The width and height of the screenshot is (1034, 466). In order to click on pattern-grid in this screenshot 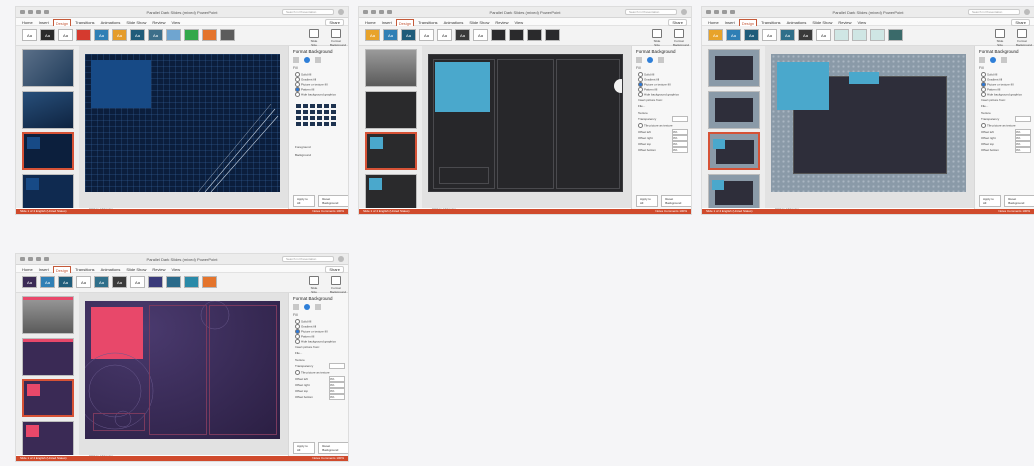, I will do `click(316, 115)`.